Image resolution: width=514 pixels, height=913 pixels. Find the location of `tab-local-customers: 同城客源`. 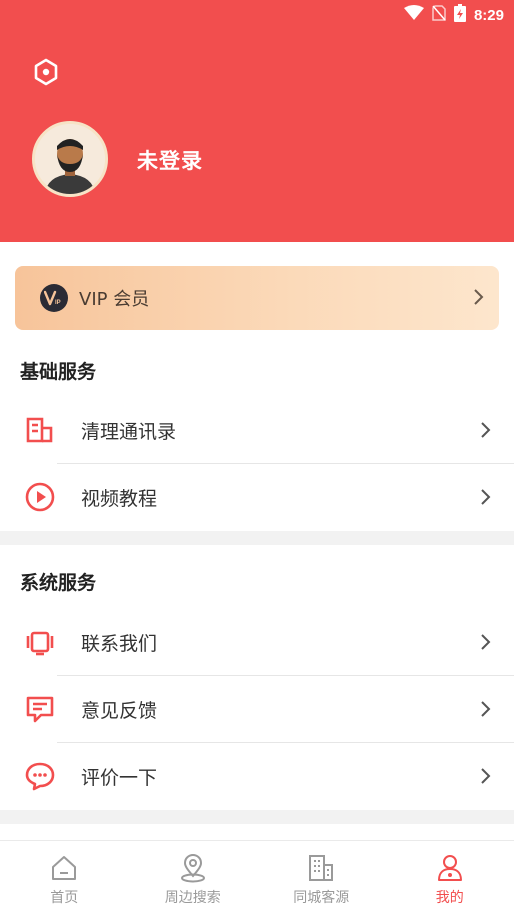

tab-local-customers: 同城客源 is located at coordinates (321, 877).